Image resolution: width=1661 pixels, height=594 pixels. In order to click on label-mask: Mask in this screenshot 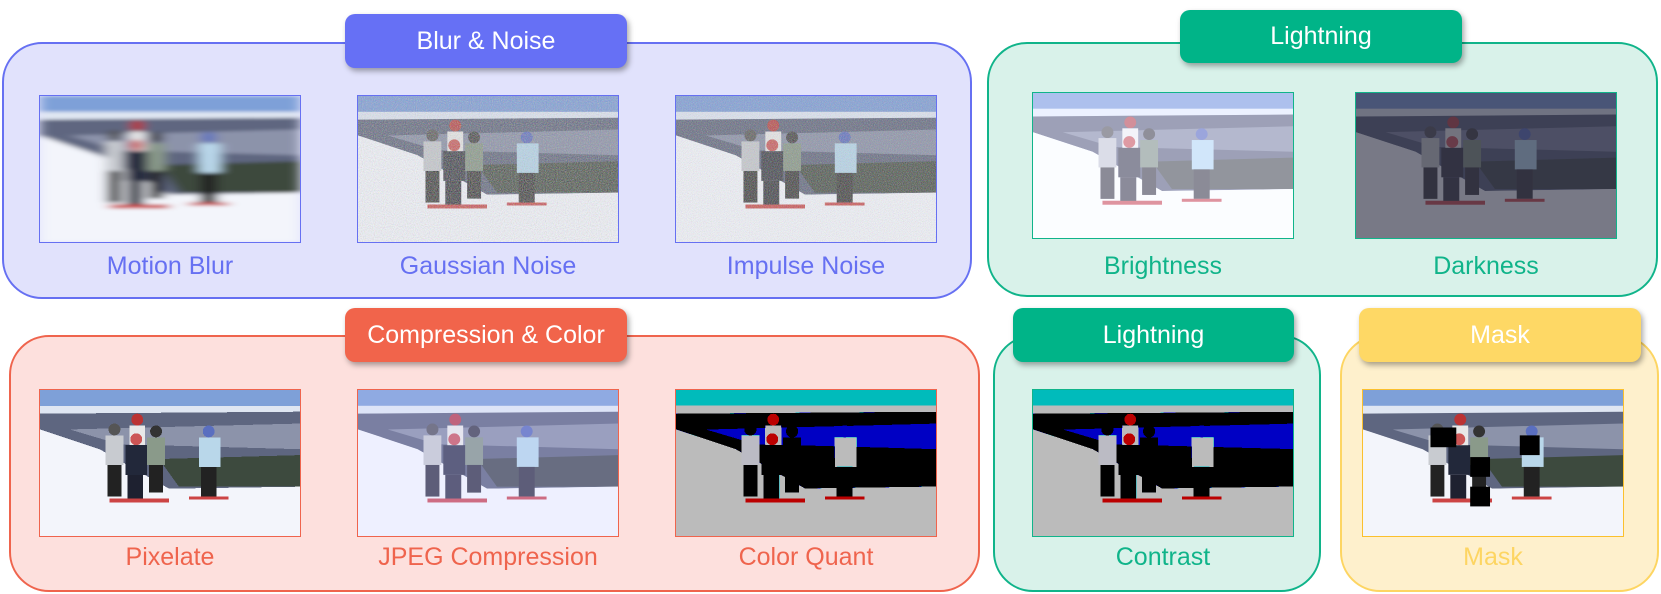, I will do `click(1493, 557)`.